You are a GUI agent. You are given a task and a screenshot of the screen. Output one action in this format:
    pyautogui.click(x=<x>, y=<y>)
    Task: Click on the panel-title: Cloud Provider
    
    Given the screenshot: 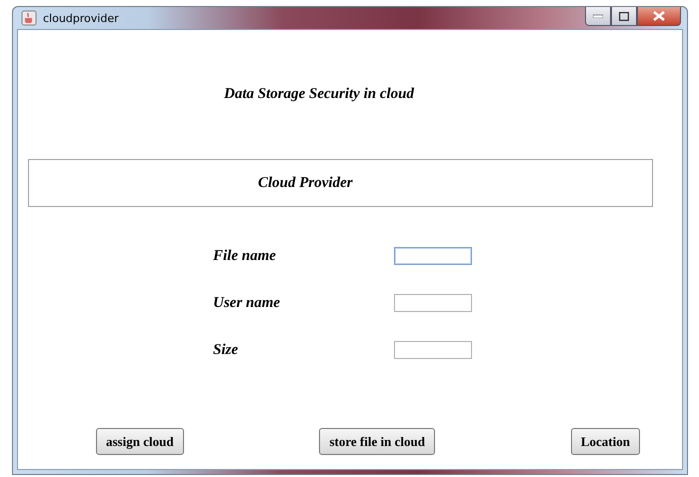 What is the action you would take?
    pyautogui.click(x=305, y=183)
    